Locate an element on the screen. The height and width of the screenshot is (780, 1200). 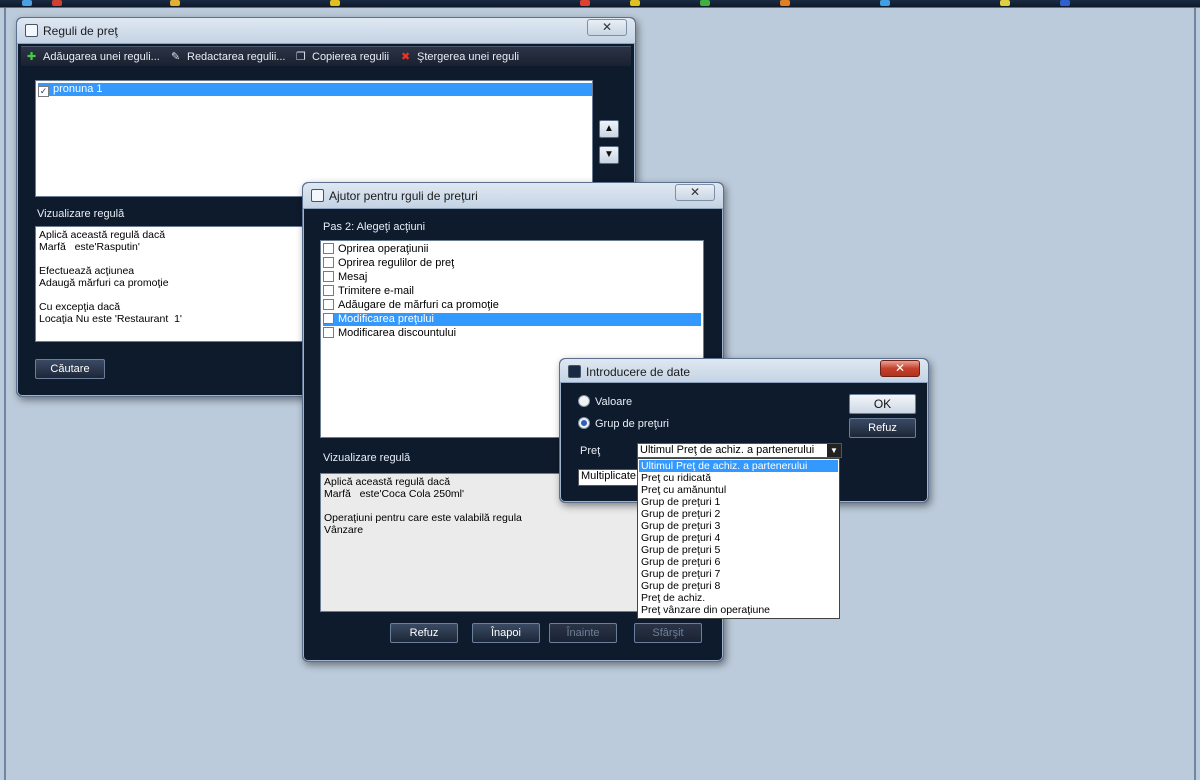
copy-rule-label: Copierea regulii is located at coordinates (351, 57).